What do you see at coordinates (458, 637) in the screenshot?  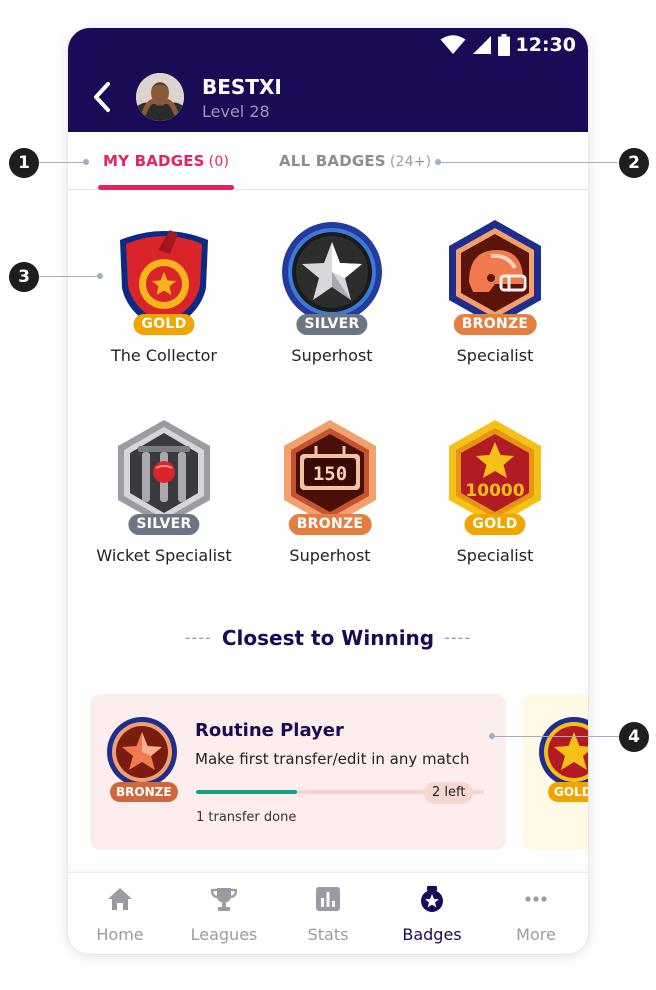 I see `title-dash-right: ----` at bounding box center [458, 637].